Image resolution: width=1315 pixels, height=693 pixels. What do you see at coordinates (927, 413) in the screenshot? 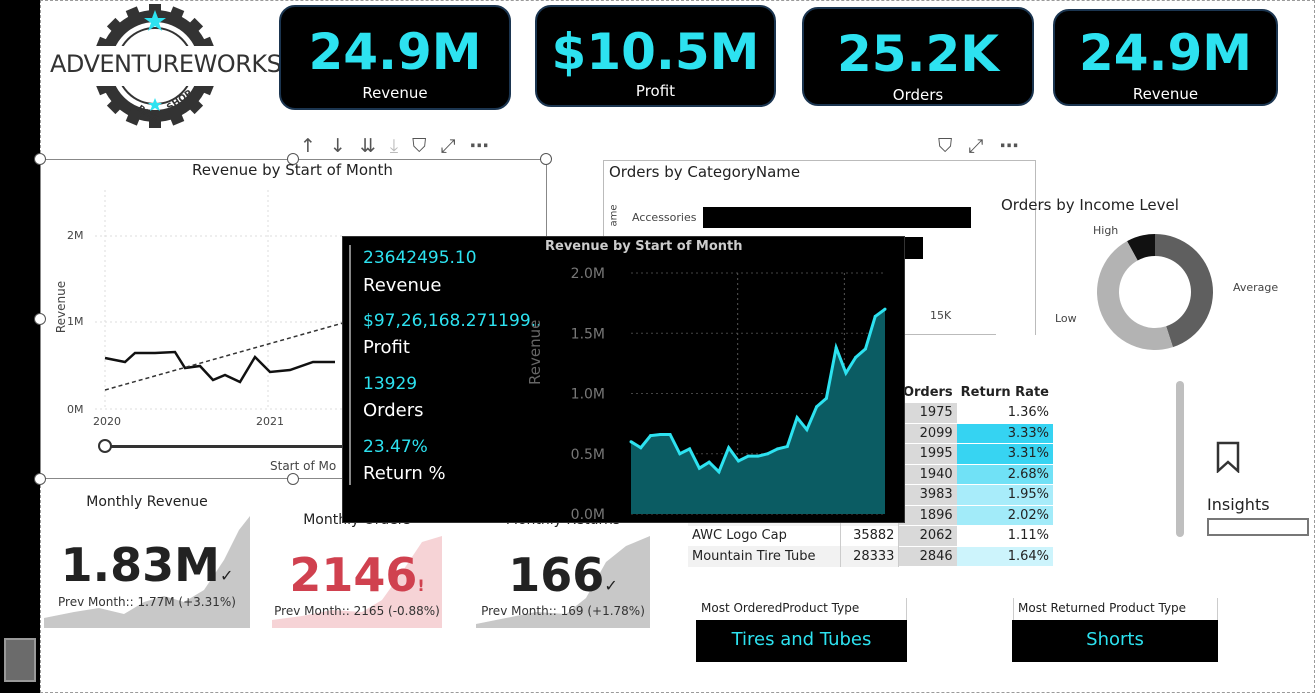
I see `orders-cell: 1975` at bounding box center [927, 413].